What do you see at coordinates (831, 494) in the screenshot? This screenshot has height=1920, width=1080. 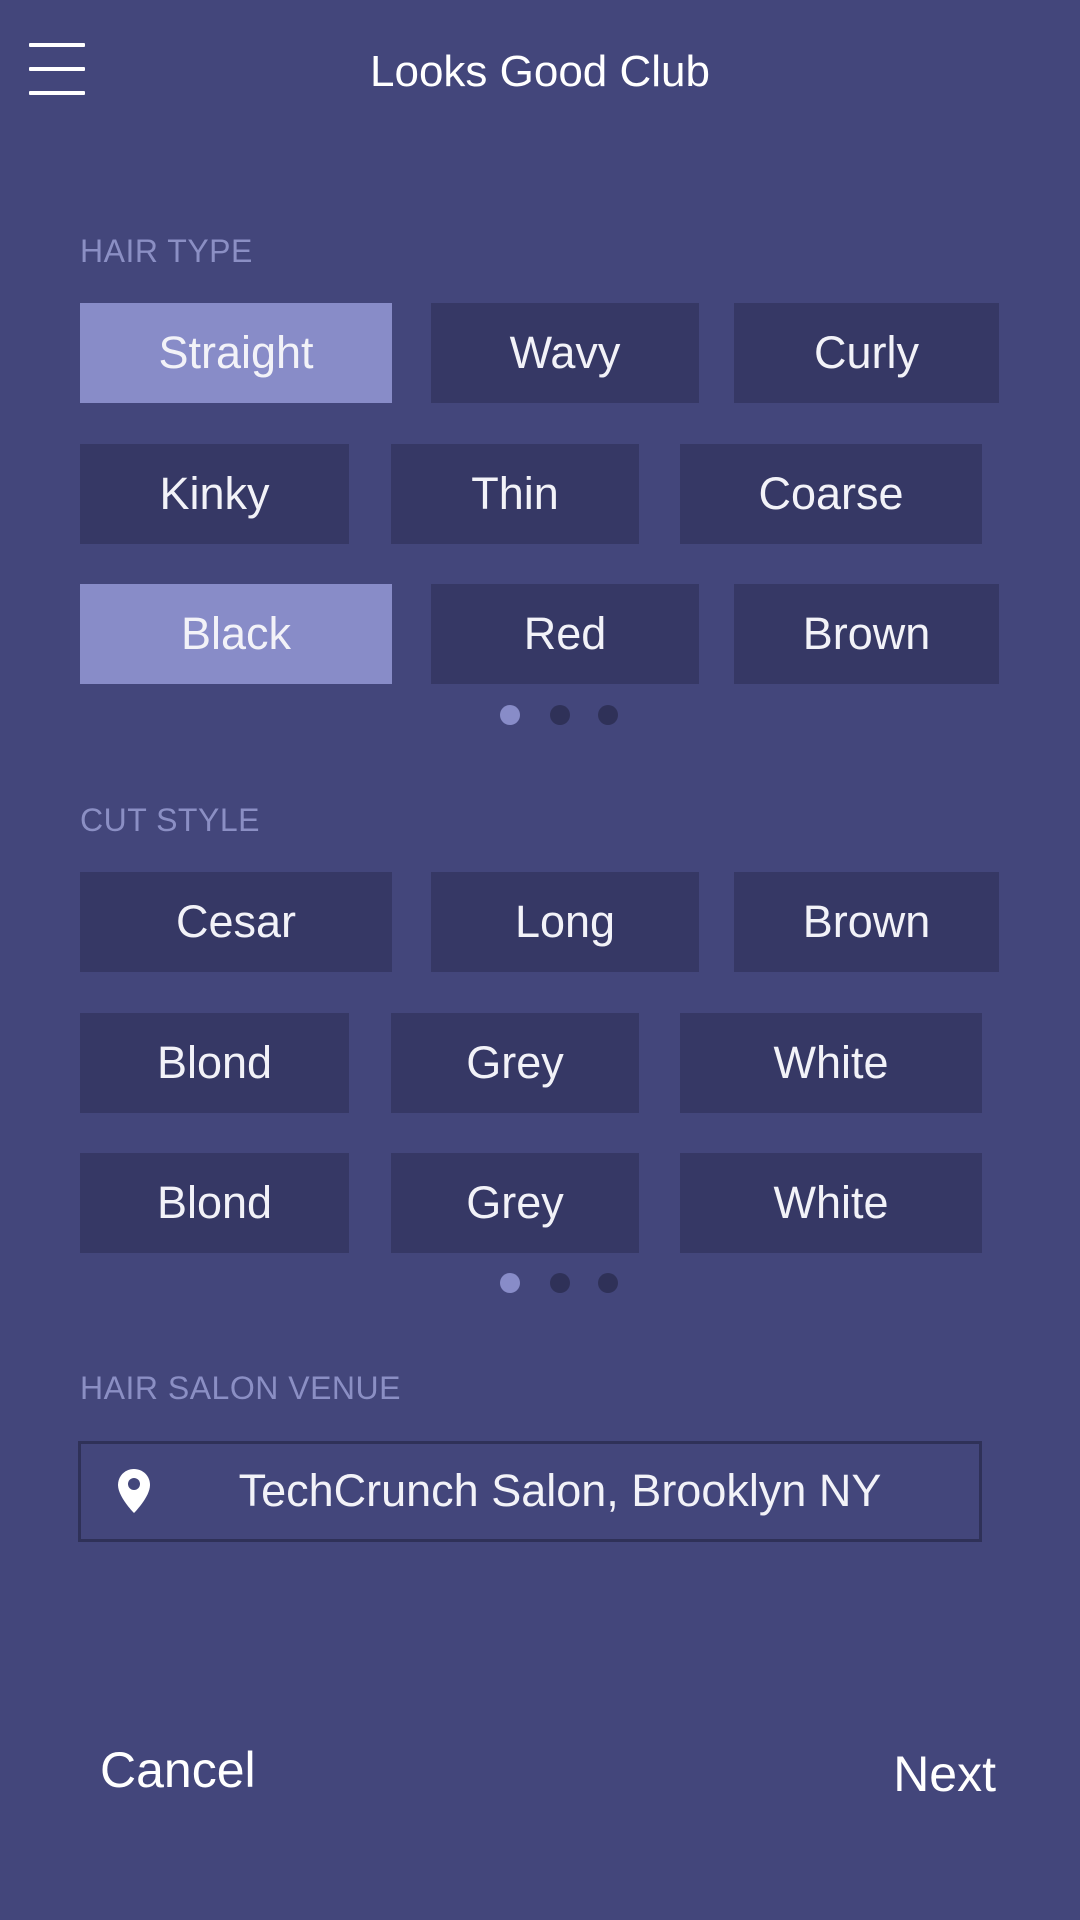 I see `hair-type-option: Coarse` at bounding box center [831, 494].